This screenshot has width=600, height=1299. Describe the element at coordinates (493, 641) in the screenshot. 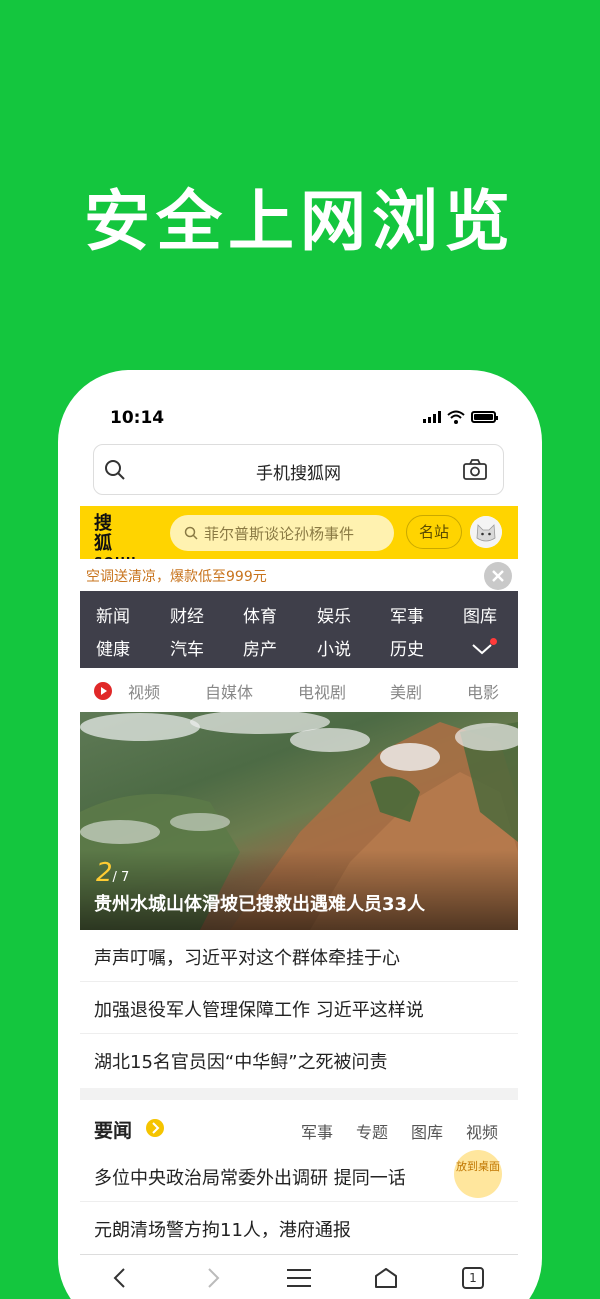

I see `notification-dot` at that location.